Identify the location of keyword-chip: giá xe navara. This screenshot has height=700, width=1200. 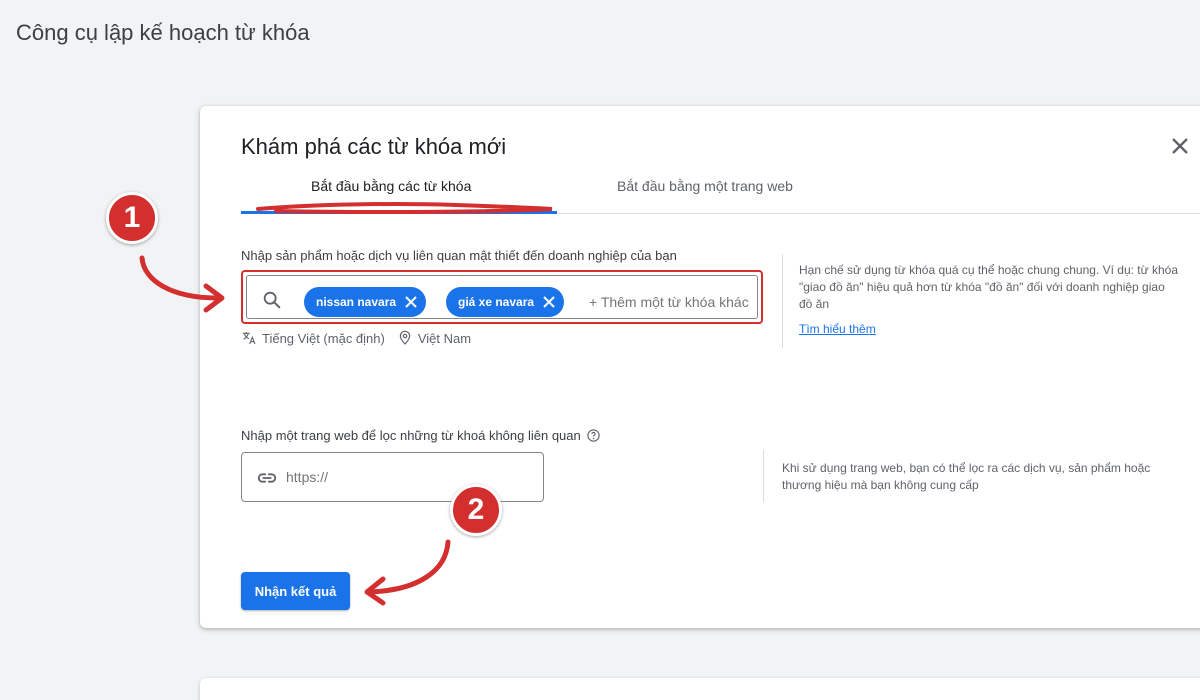
(505, 302).